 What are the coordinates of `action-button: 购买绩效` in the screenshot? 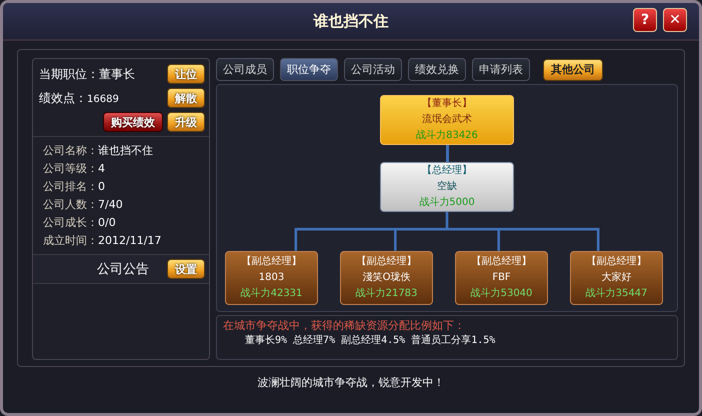 It's located at (133, 122).